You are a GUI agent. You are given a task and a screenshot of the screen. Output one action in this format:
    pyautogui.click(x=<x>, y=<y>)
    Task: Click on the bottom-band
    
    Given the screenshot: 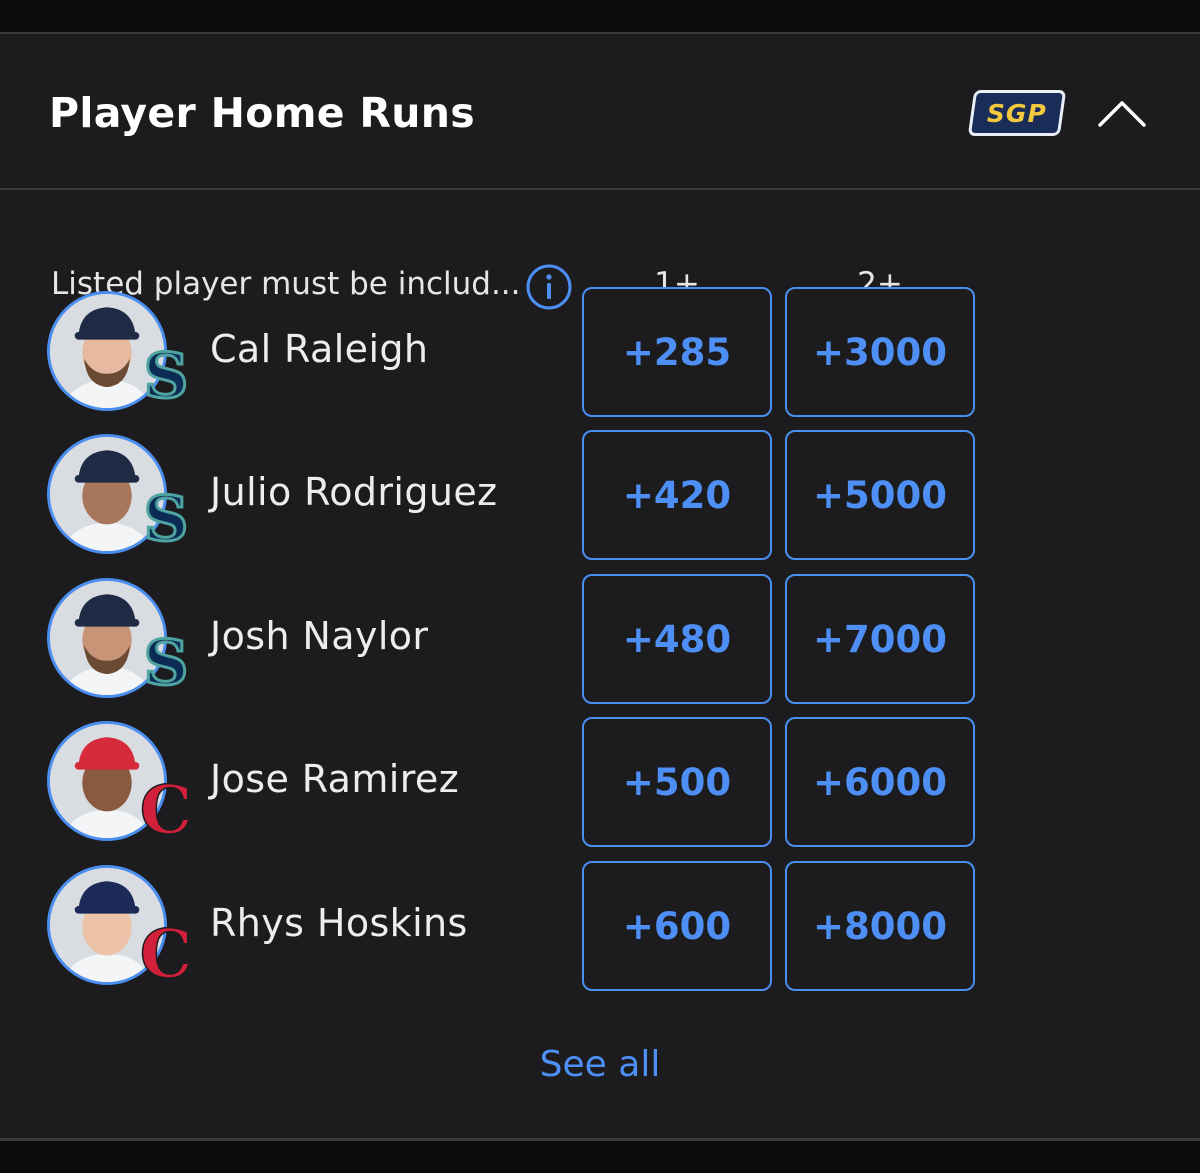 What is the action you would take?
    pyautogui.click(x=600, y=1155)
    